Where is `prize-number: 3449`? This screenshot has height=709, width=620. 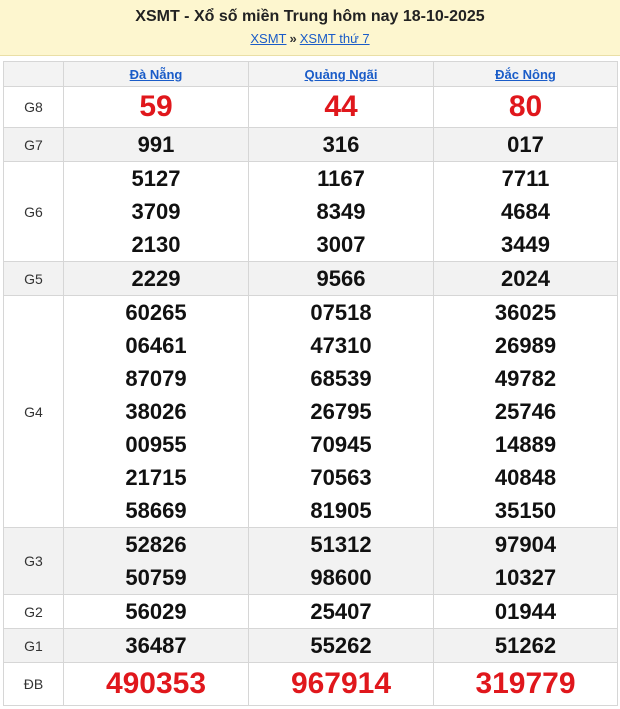 prize-number: 3449 is located at coordinates (525, 244).